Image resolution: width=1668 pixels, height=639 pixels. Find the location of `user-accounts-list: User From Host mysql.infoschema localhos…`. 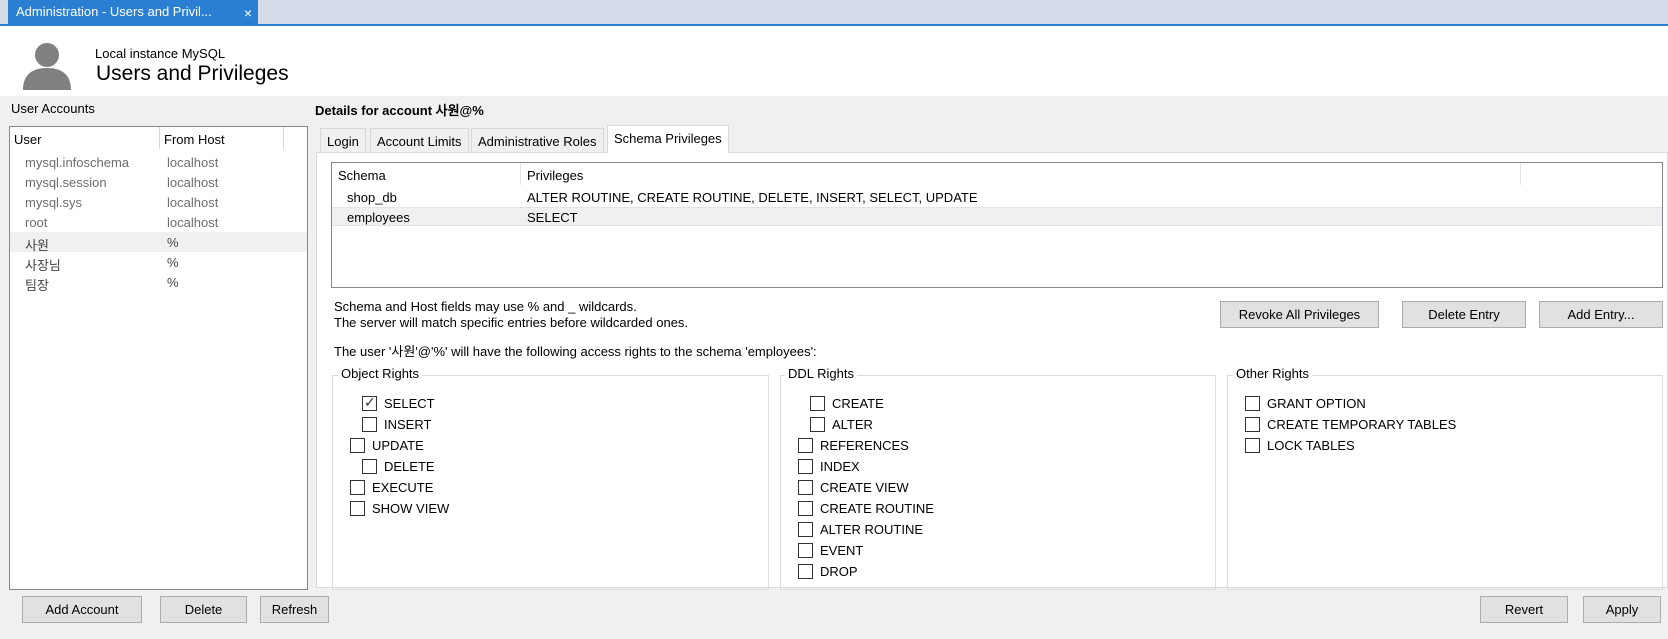

user-accounts-list: User From Host mysql.infoschema localhos… is located at coordinates (158, 358).